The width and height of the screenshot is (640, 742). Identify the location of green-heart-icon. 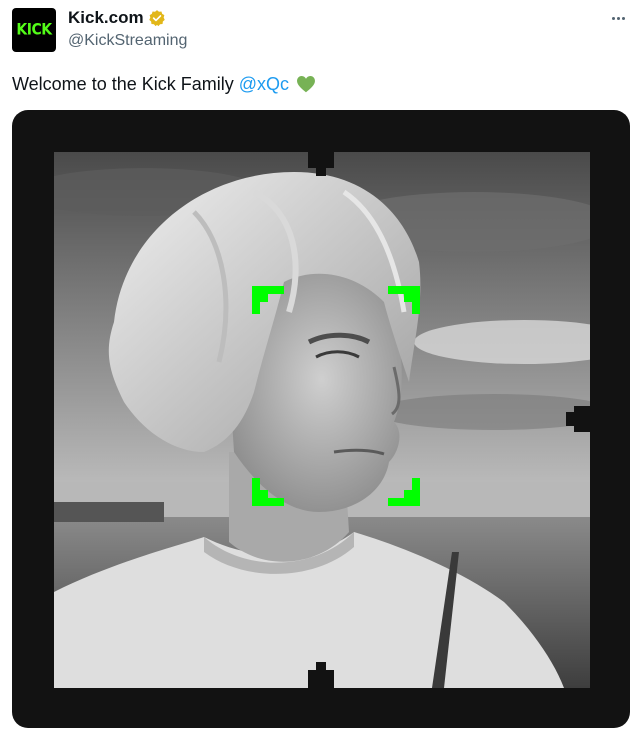
(306, 84).